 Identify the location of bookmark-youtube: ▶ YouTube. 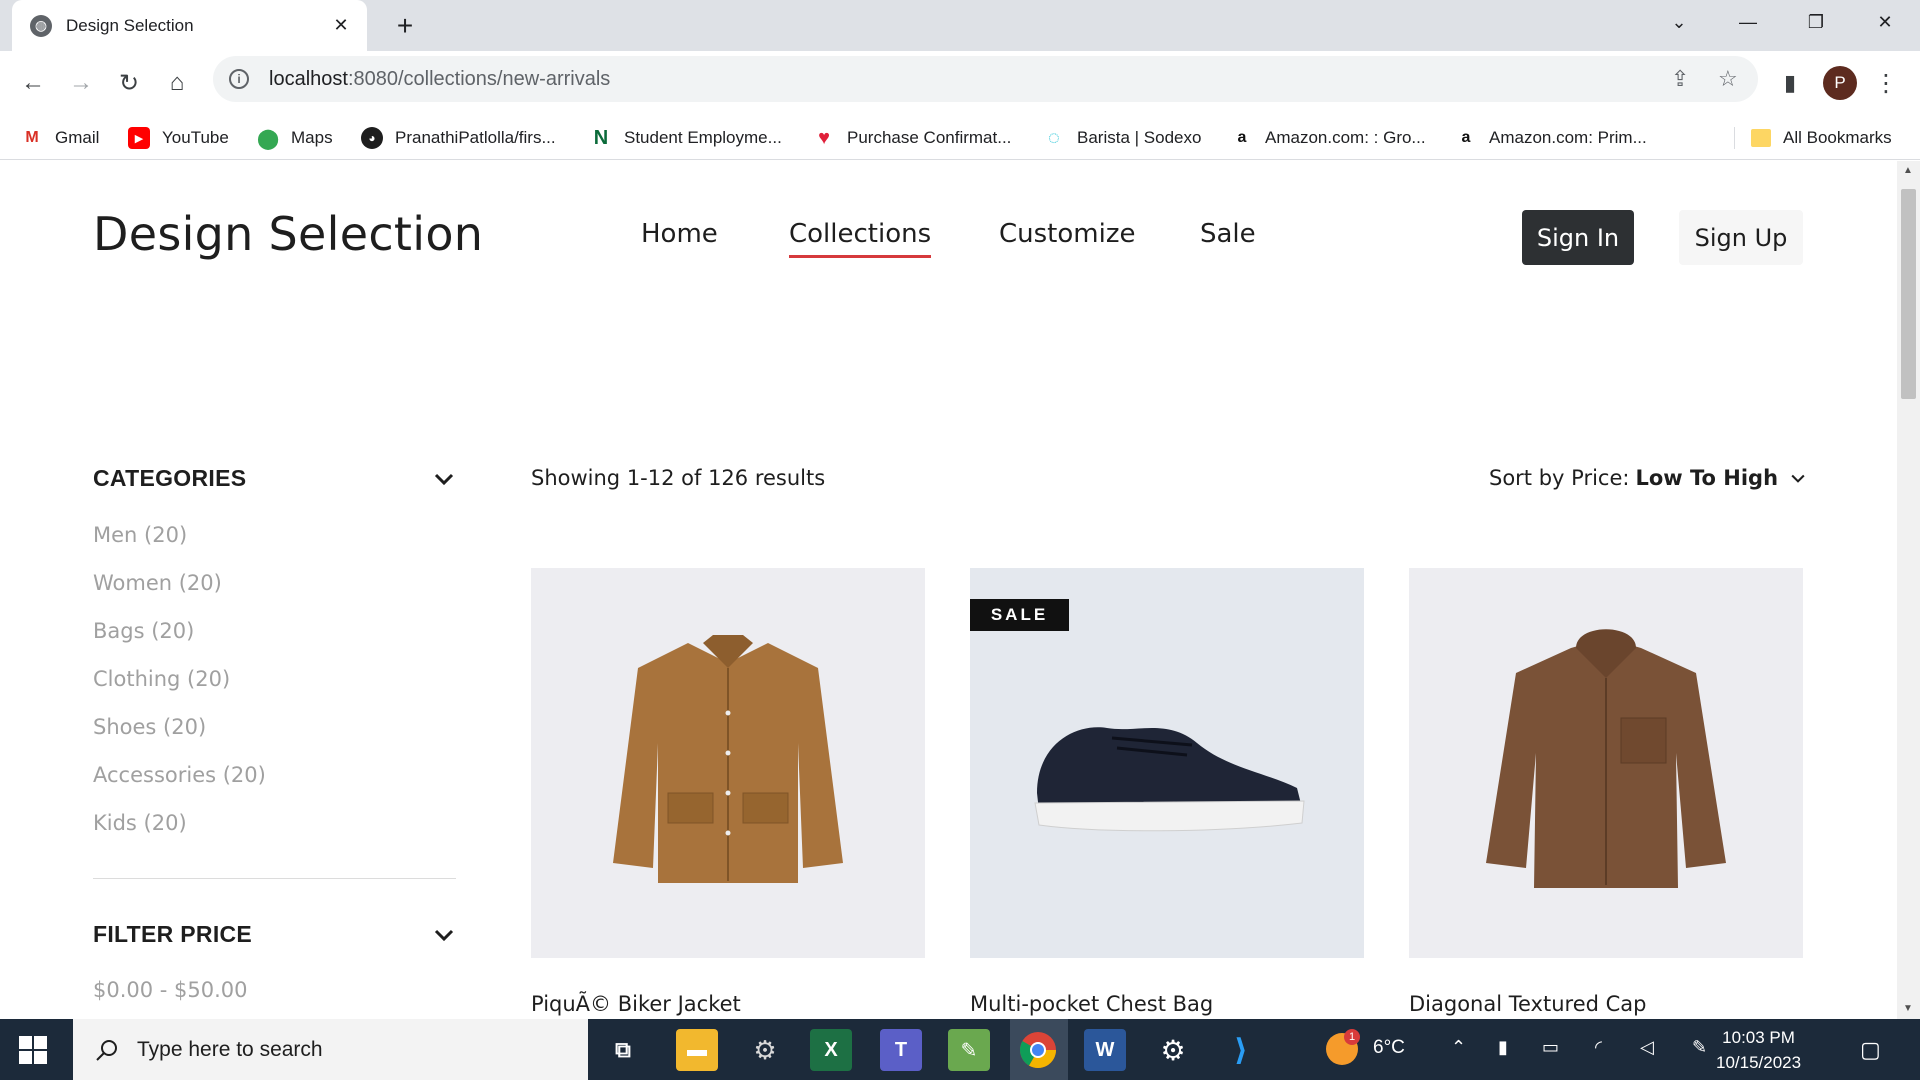
(178, 138).